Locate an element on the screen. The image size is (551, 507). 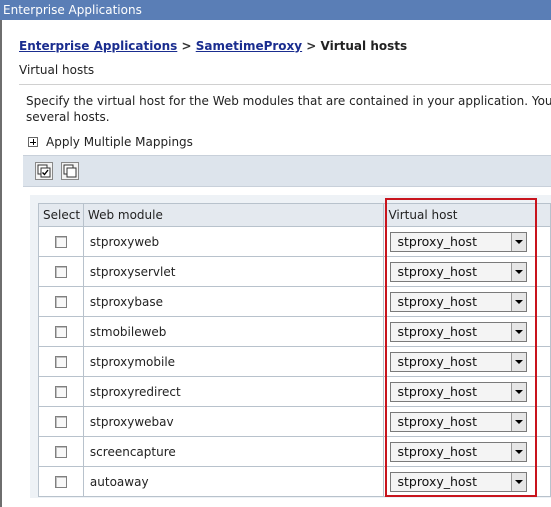
table-row: stproxybase stproxy_host is located at coordinates (294, 301).